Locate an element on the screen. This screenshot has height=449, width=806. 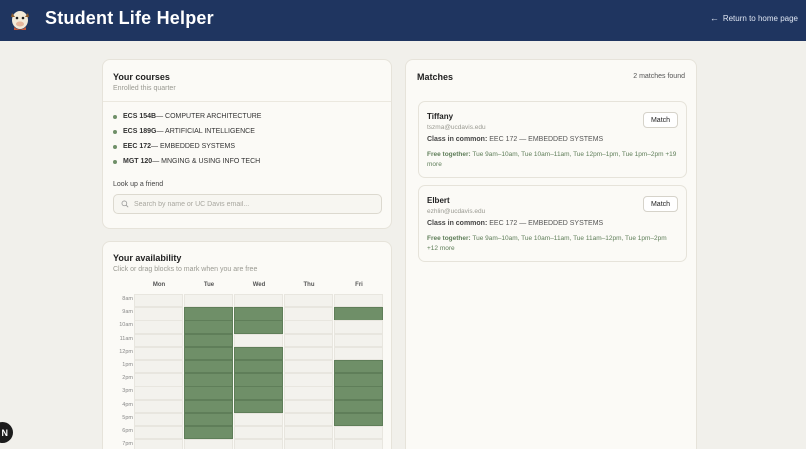
friend-search-box is located at coordinates (247, 204).